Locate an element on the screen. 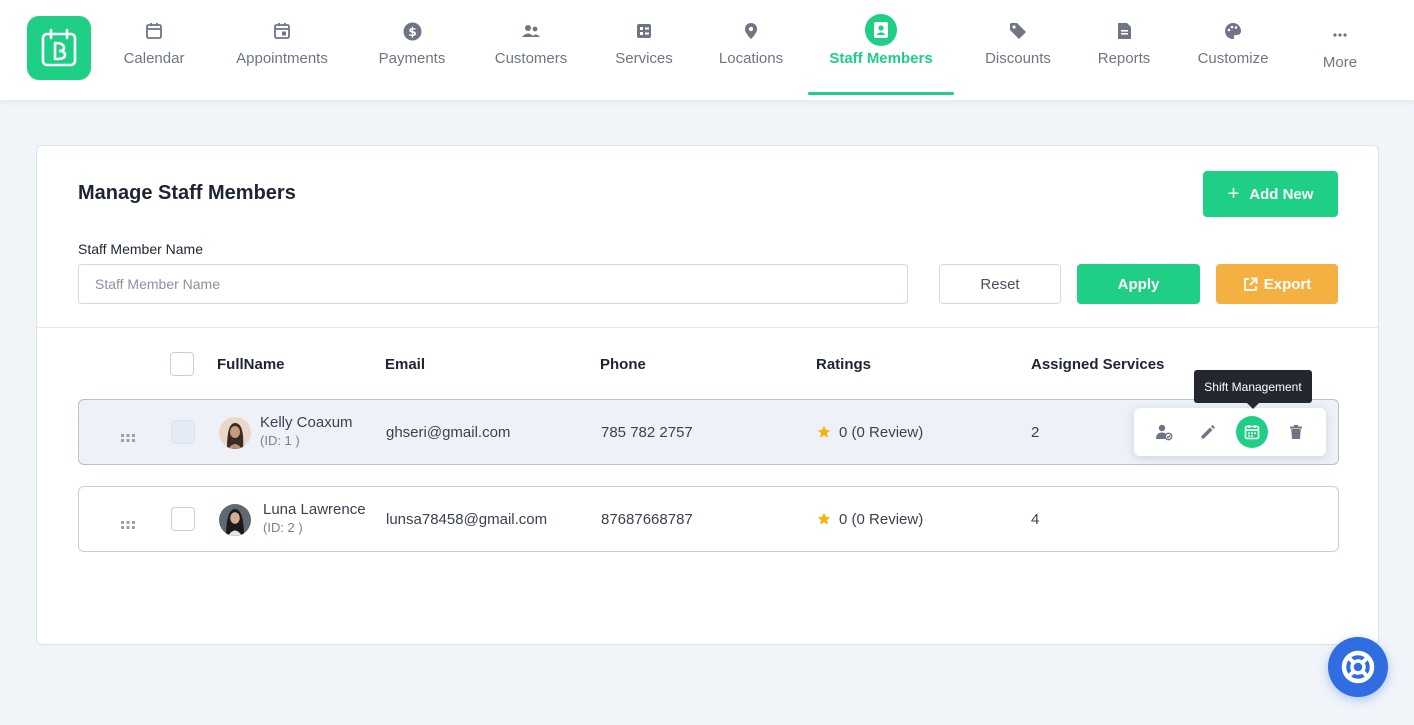 The image size is (1414, 725). header-fullname: FullName is located at coordinates (251, 364).